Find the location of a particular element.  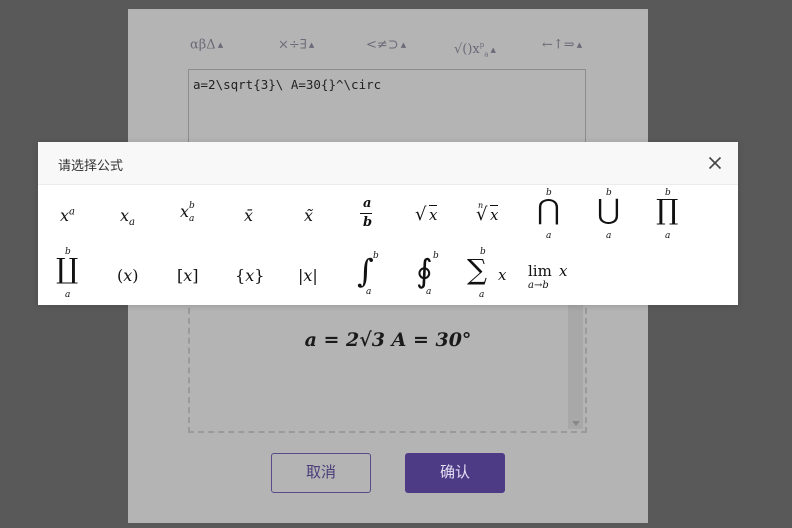

formula-integral: b ∫ a is located at coordinates (368, 275).